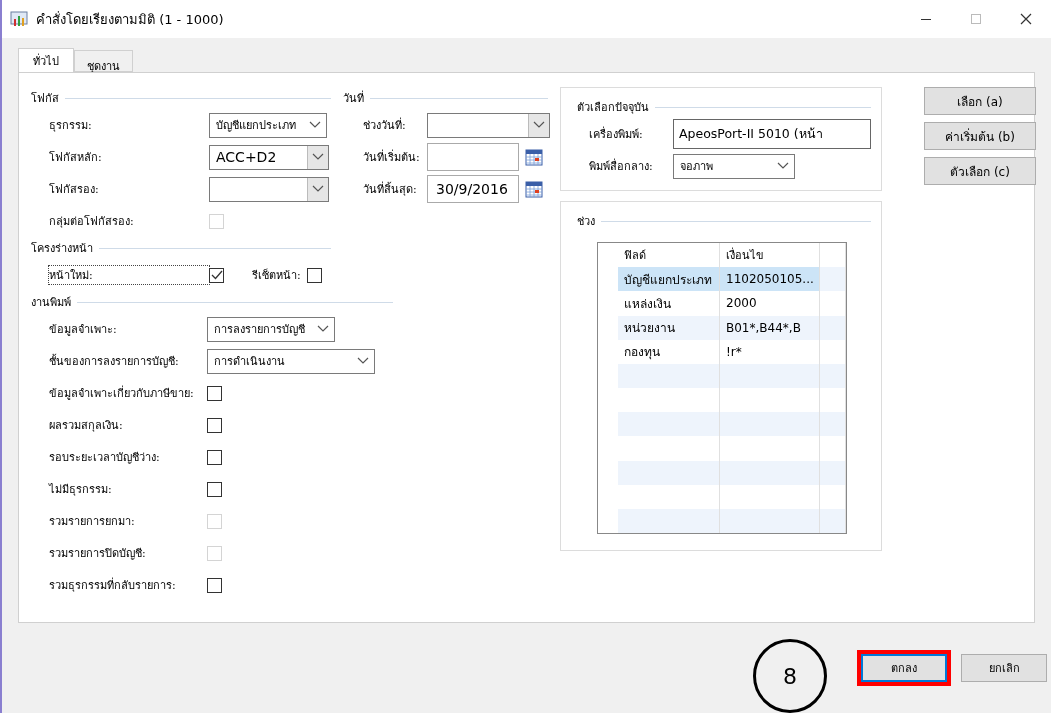 This screenshot has height=713, width=1051. What do you see at coordinates (392, 157) in the screenshot?
I see `field-label: วันที่เริ่มต้น:` at bounding box center [392, 157].